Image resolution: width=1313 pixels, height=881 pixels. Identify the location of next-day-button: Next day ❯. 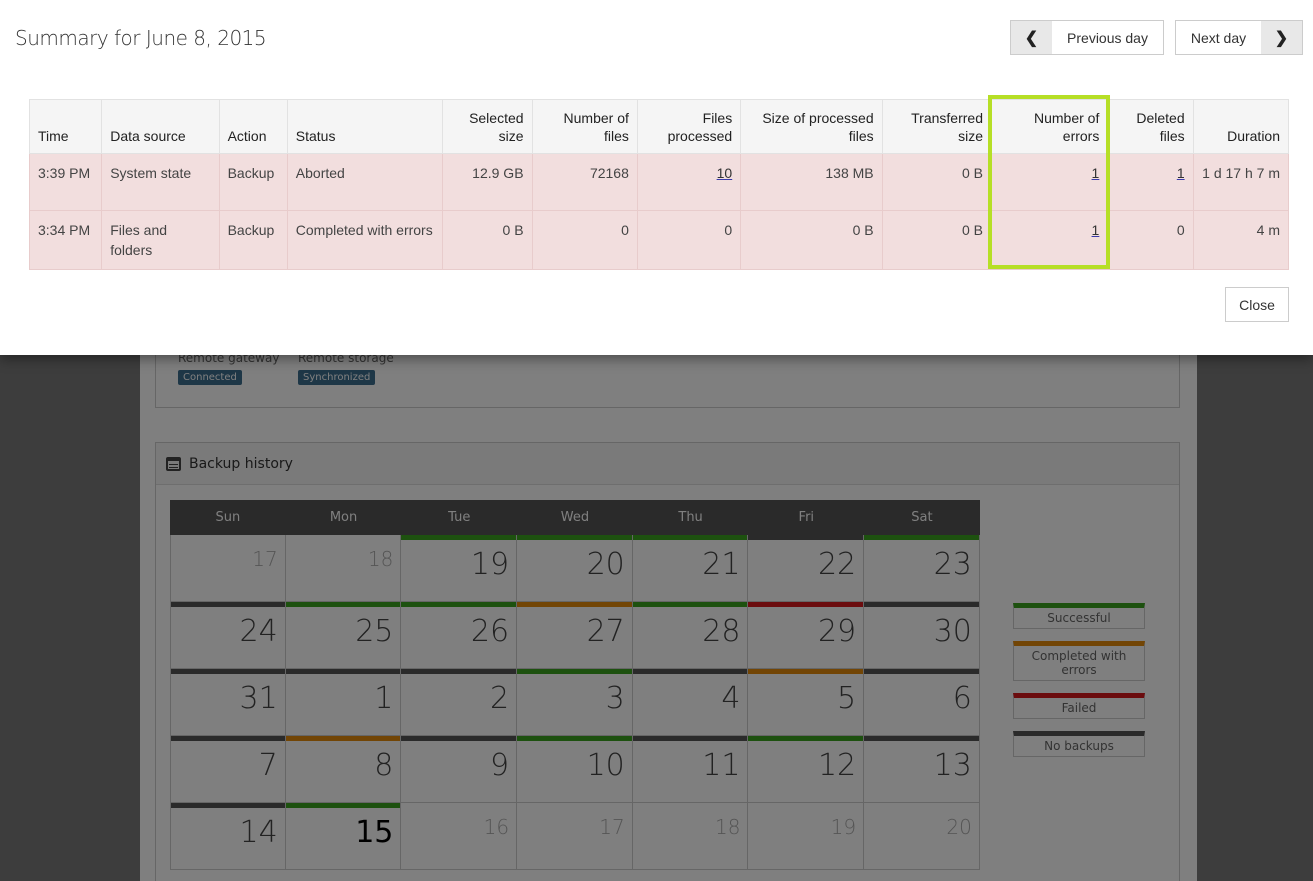
(1239, 37).